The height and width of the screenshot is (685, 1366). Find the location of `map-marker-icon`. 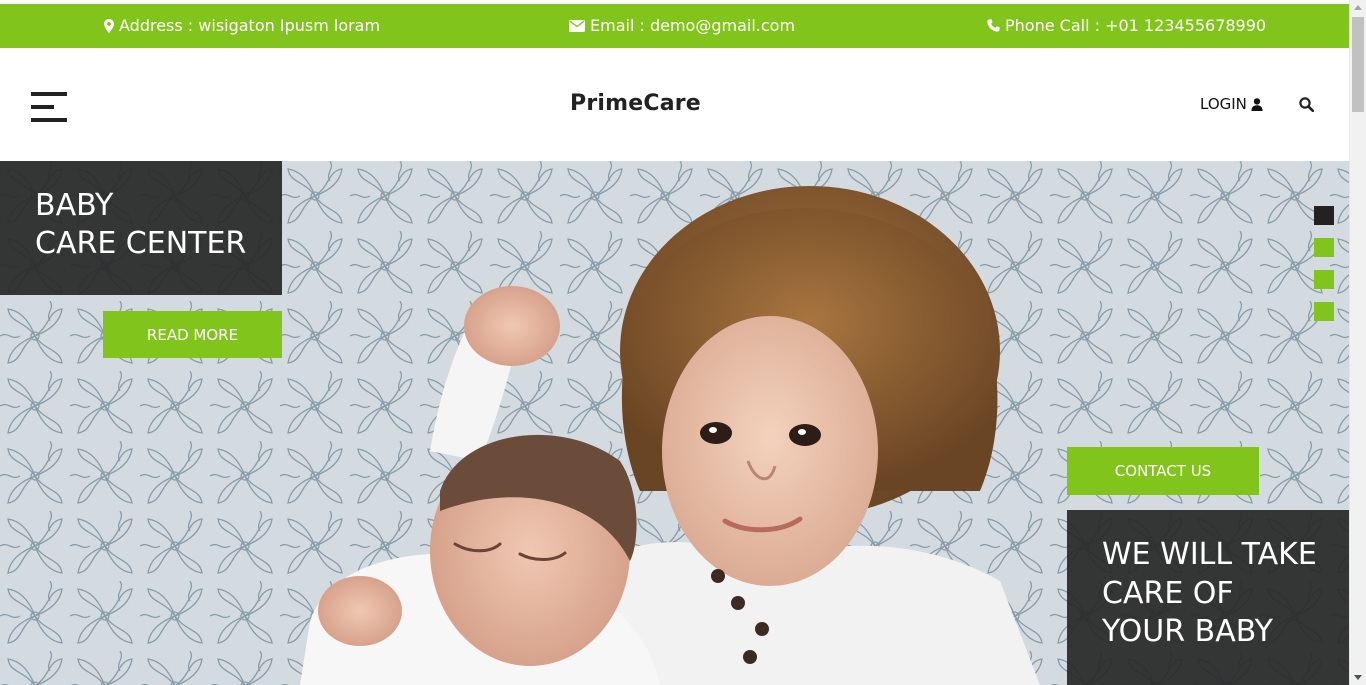

map-marker-icon is located at coordinates (109, 25).